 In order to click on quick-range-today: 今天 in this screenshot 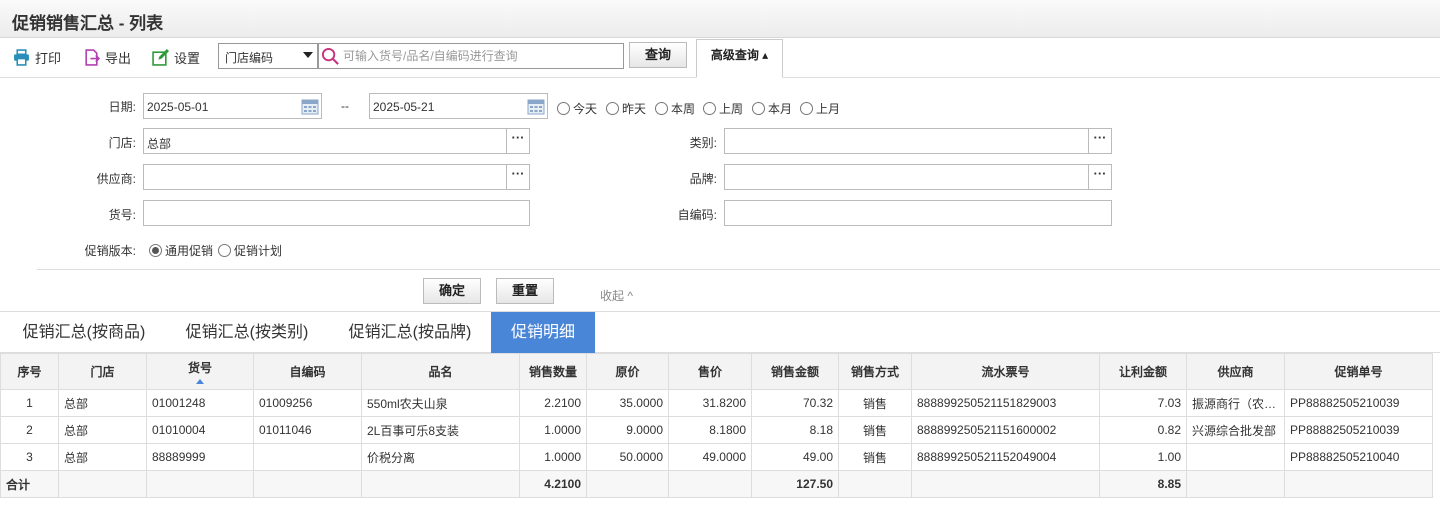, I will do `click(577, 108)`.